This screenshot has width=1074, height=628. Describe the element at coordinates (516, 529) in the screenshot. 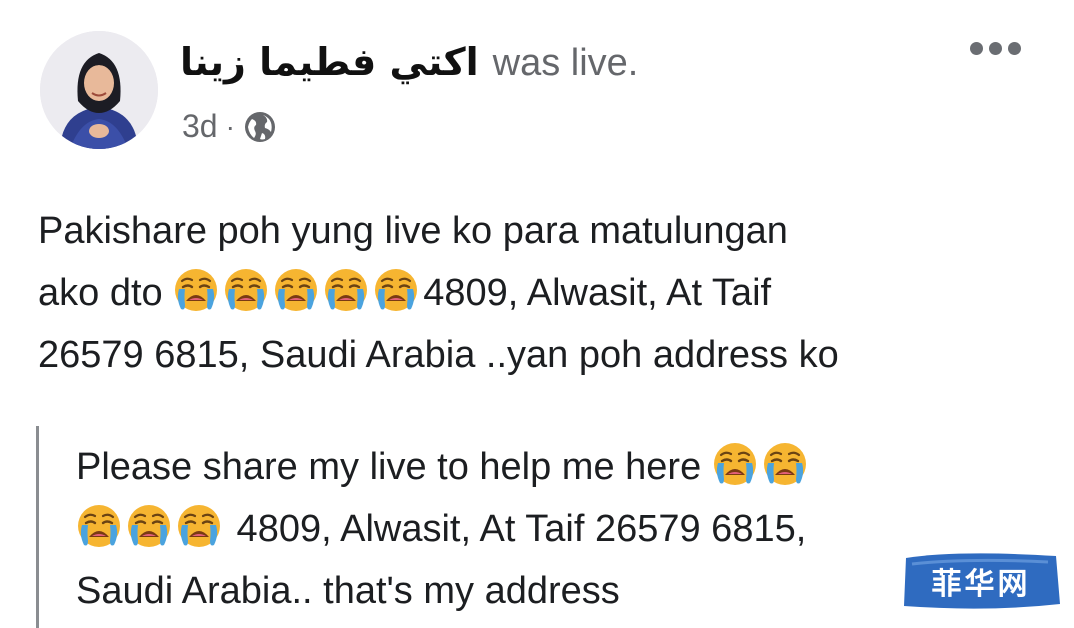

I see `quote-text-fragment: 4809, Alwasit, At Taif 26579 6815,` at that location.